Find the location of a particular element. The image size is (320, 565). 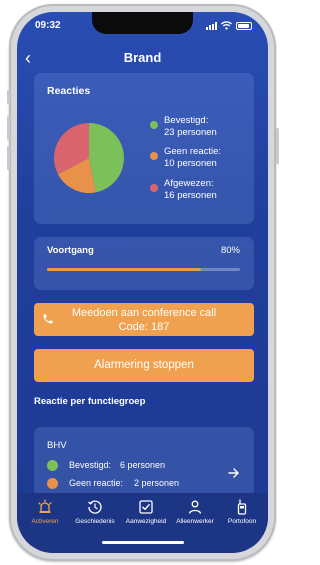

home-indicator is located at coordinates (143, 542).